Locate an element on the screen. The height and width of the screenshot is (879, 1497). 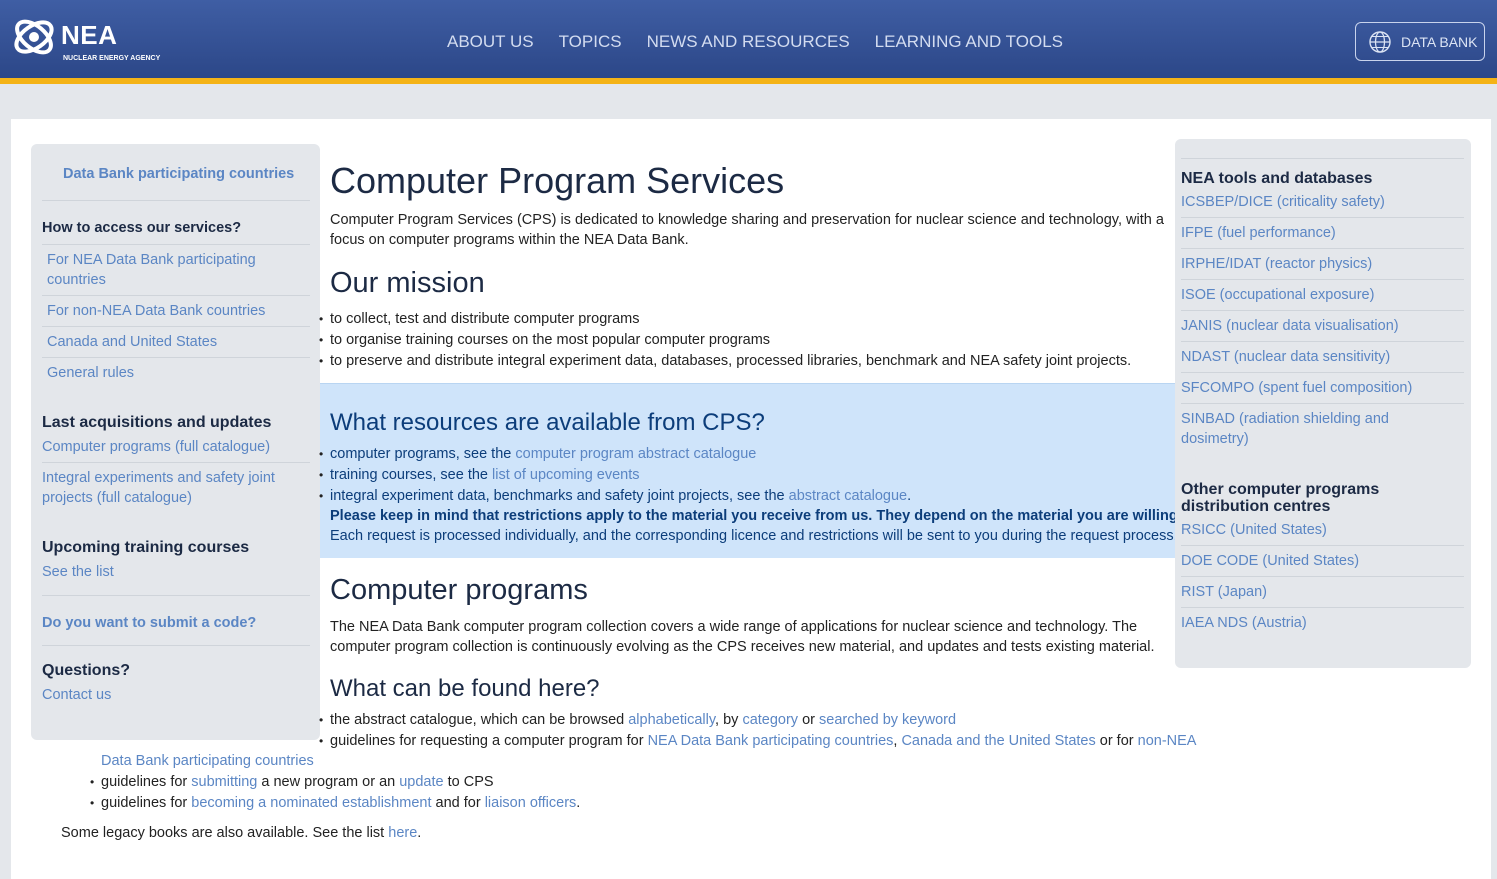
link-non-nea-continued: Data Bank participating countries is located at coordinates (207, 761).